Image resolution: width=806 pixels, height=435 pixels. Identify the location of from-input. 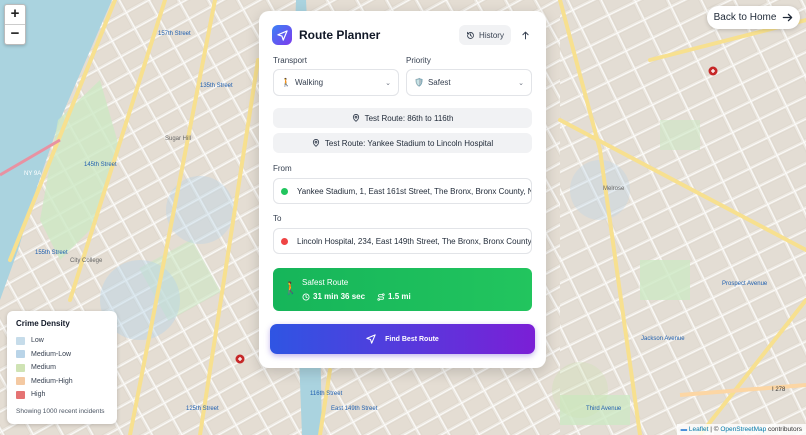
(414, 191).